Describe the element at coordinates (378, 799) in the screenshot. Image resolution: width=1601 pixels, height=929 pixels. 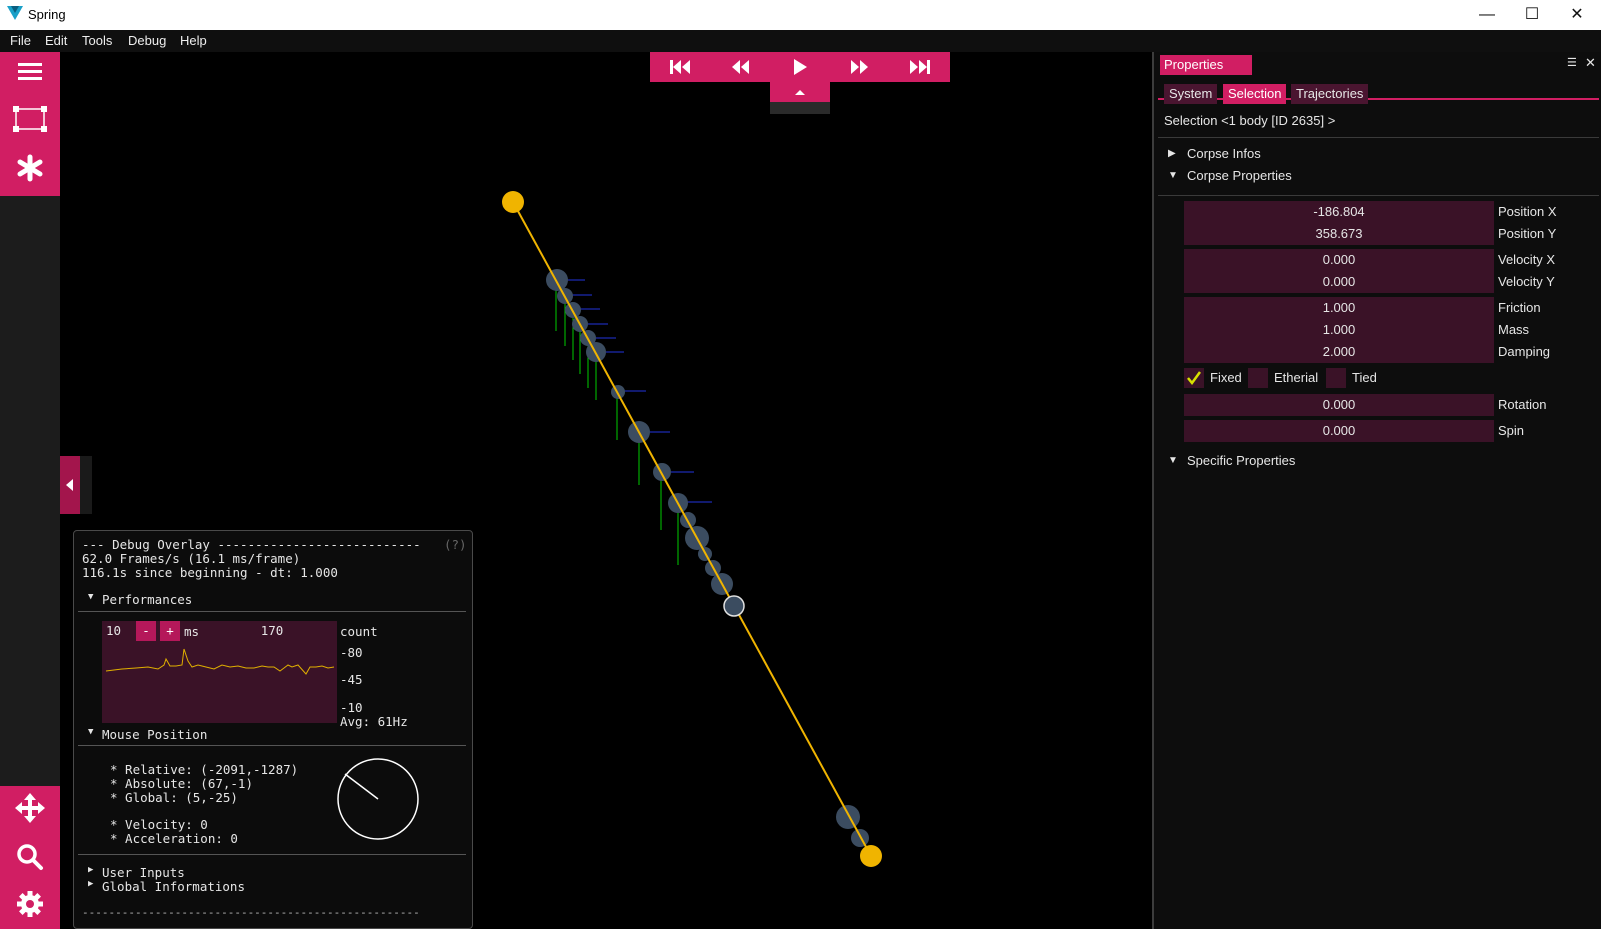
I see `mouse-direction-dial` at that location.